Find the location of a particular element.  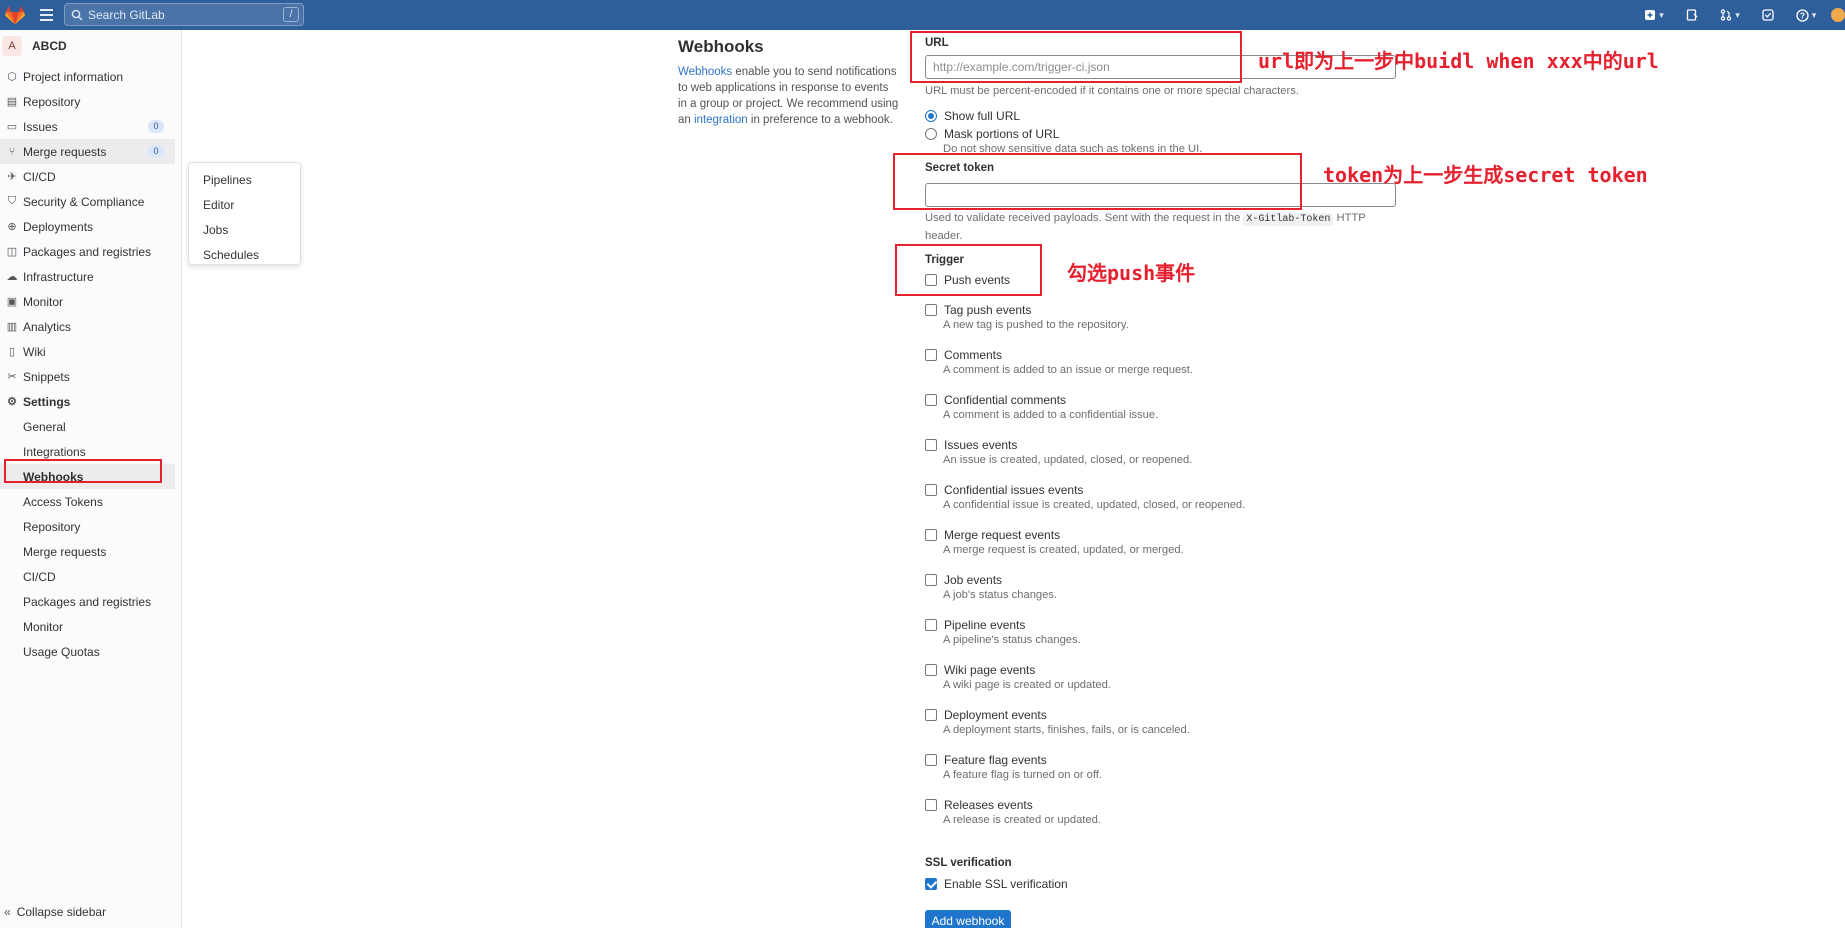

menu-hamburger-icon is located at coordinates (47, 15).